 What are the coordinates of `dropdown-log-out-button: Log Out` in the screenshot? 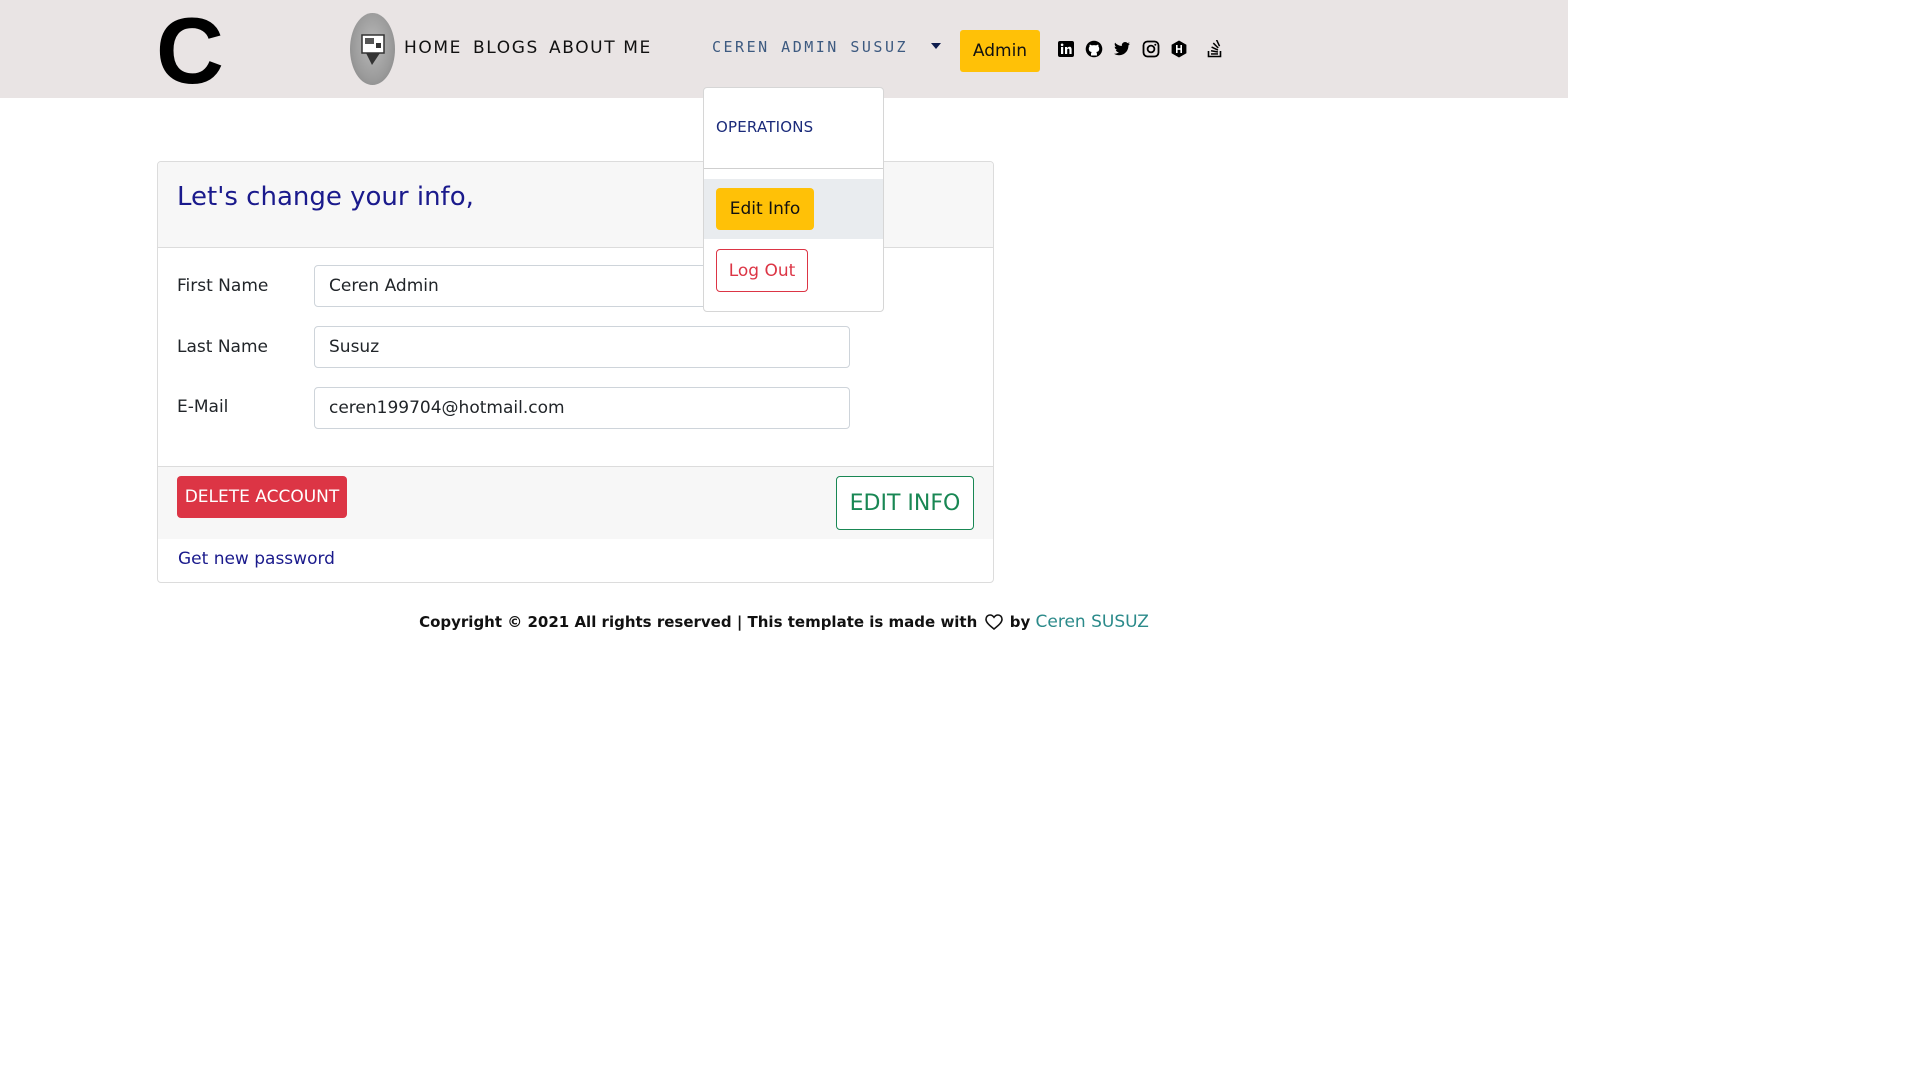 It's located at (762, 270).